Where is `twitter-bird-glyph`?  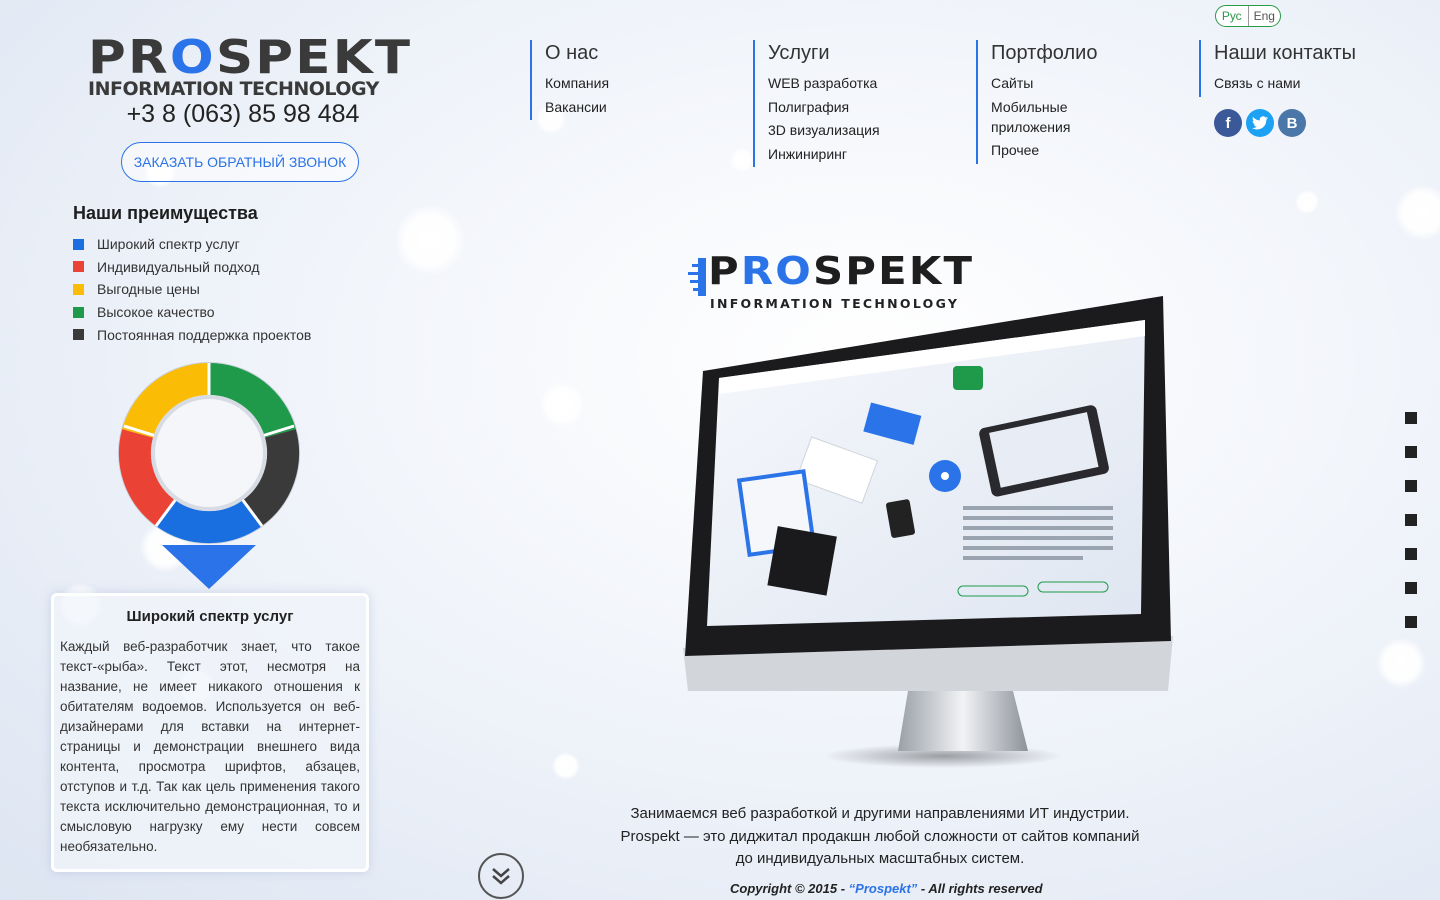
twitter-bird-glyph is located at coordinates (1260, 123).